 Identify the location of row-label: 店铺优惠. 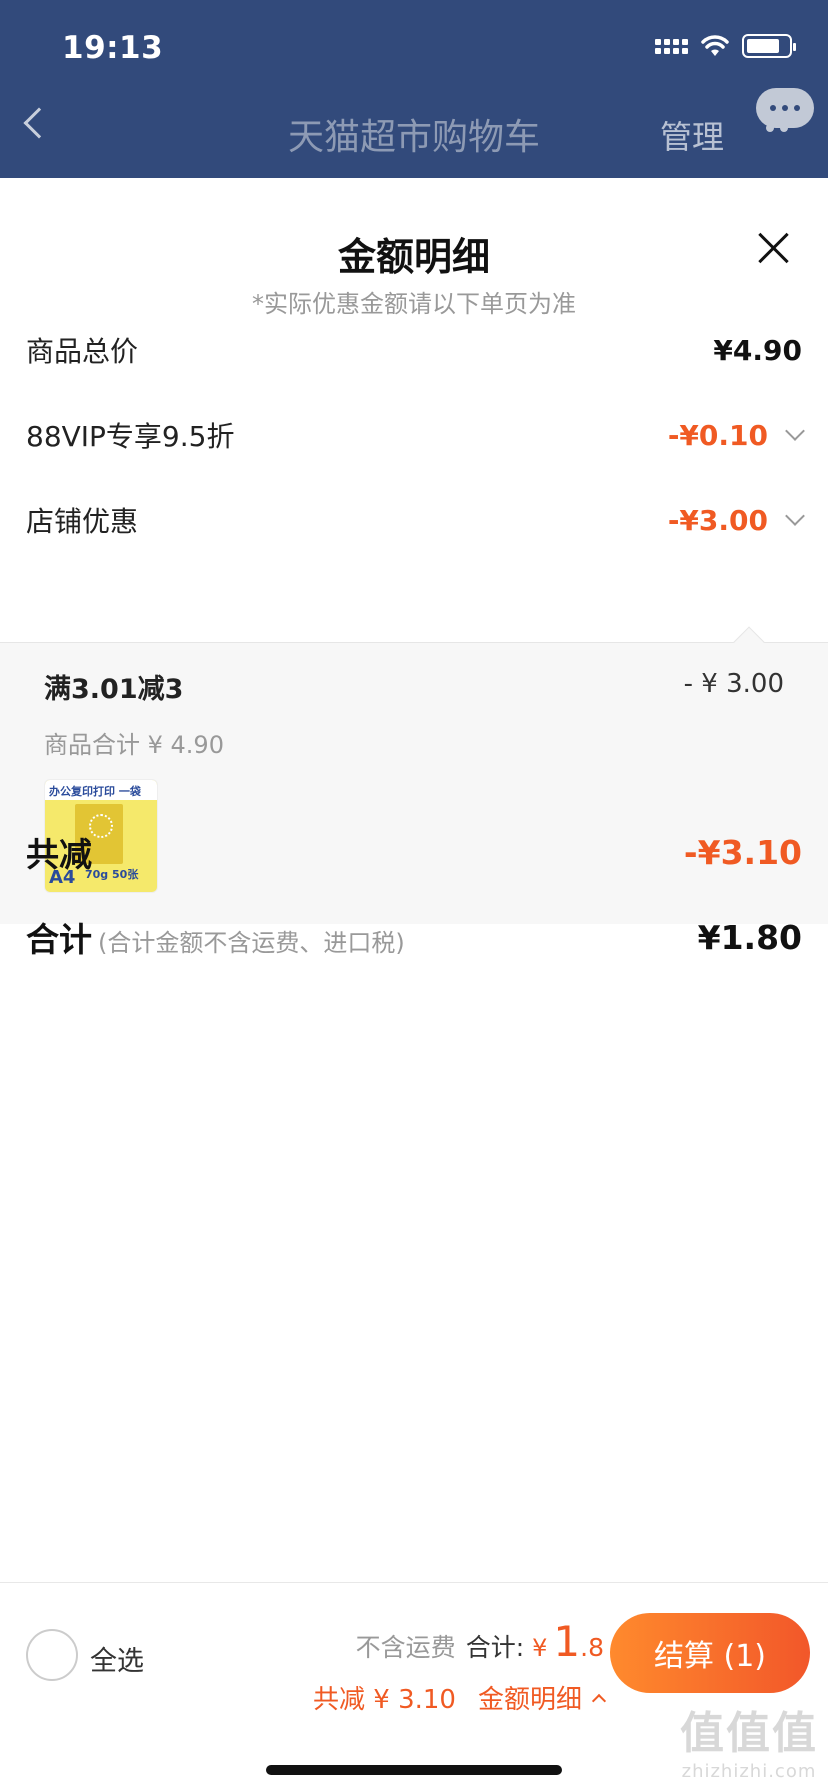
(82, 521).